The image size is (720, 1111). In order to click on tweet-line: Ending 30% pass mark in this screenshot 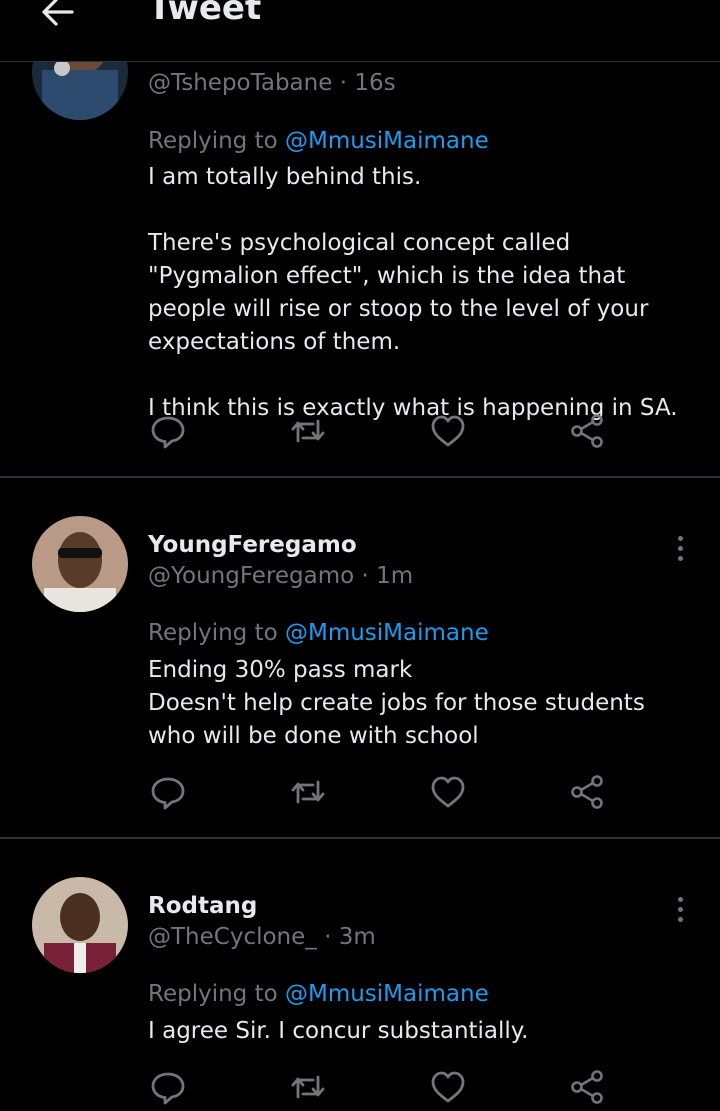, I will do `click(280, 670)`.